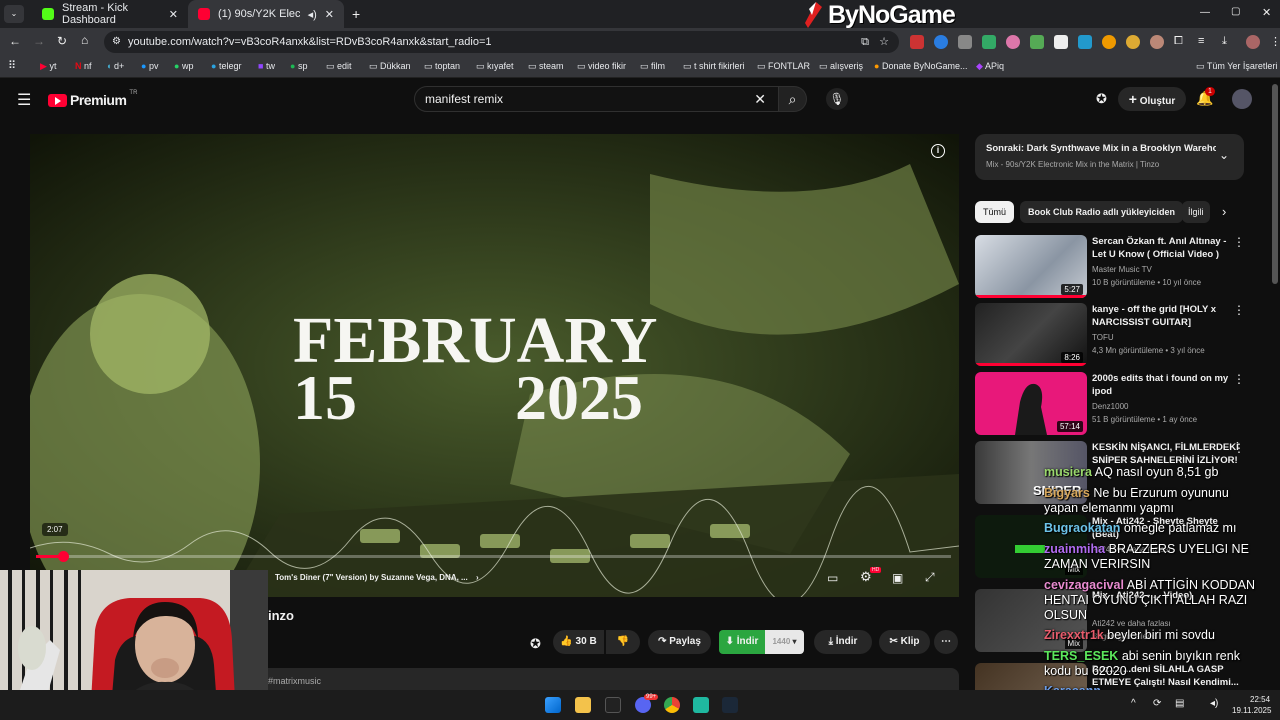 This screenshot has width=1280, height=720. Describe the element at coordinates (493, 556) in the screenshot. I see `progress-bar` at that location.